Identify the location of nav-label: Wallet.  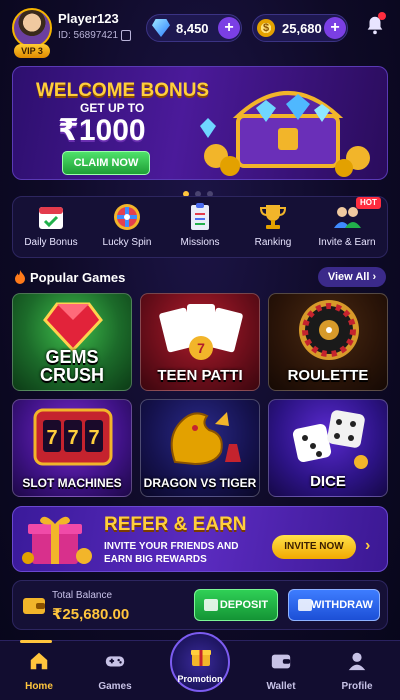
(281, 686).